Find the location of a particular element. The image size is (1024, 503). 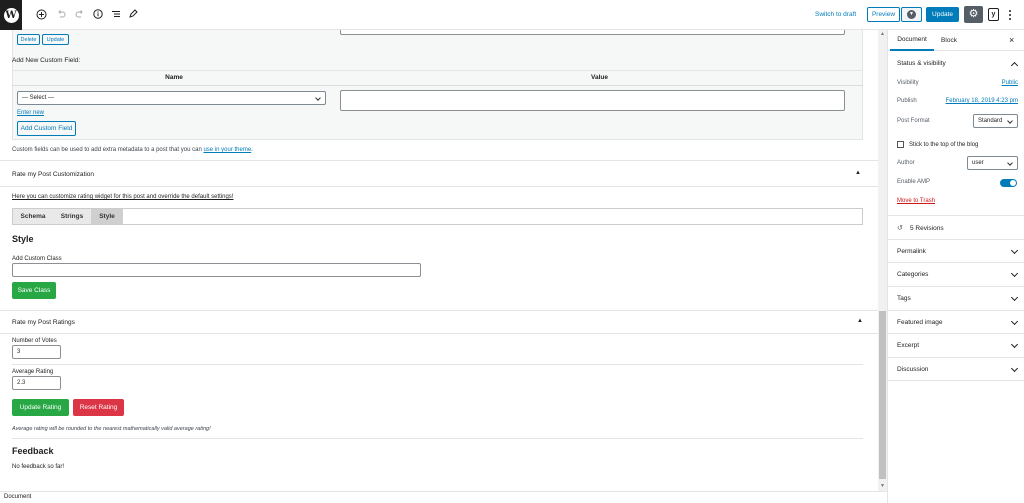

list-view-icon is located at coordinates (116, 14).